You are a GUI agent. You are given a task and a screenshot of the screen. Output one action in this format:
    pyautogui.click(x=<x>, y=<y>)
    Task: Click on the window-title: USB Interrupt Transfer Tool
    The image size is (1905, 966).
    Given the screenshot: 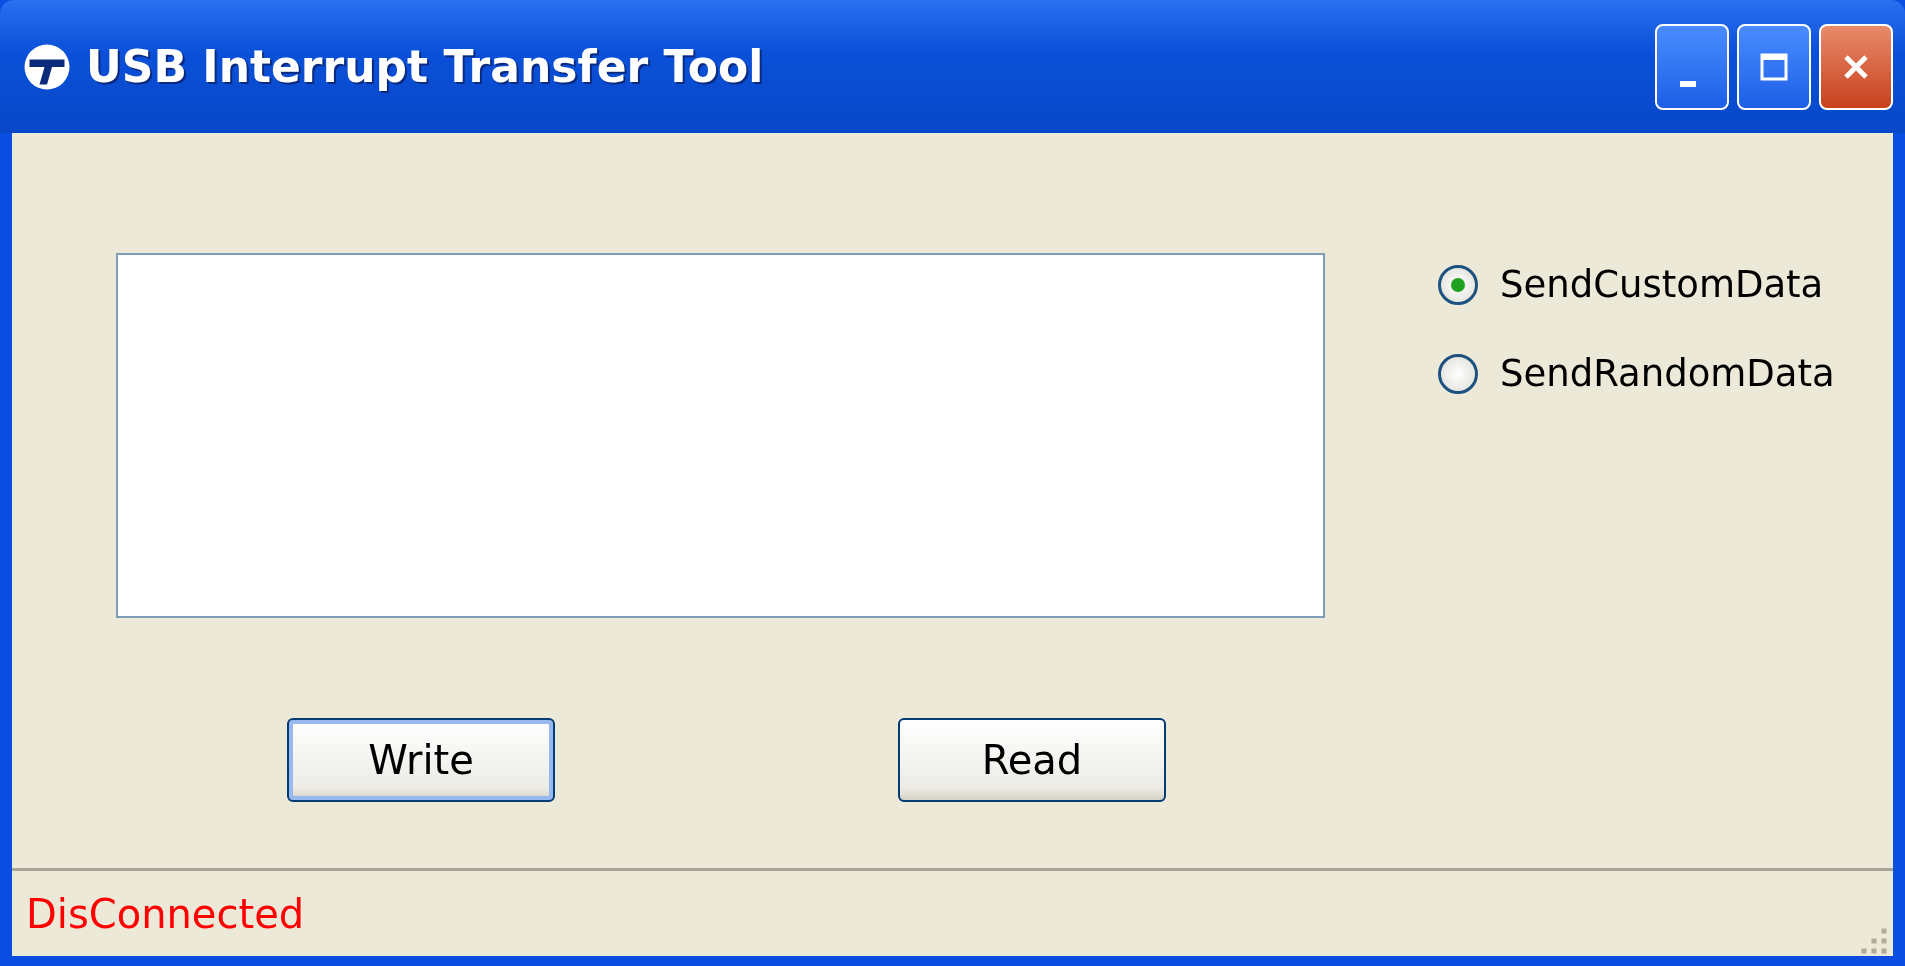 What is the action you would take?
    pyautogui.click(x=425, y=66)
    